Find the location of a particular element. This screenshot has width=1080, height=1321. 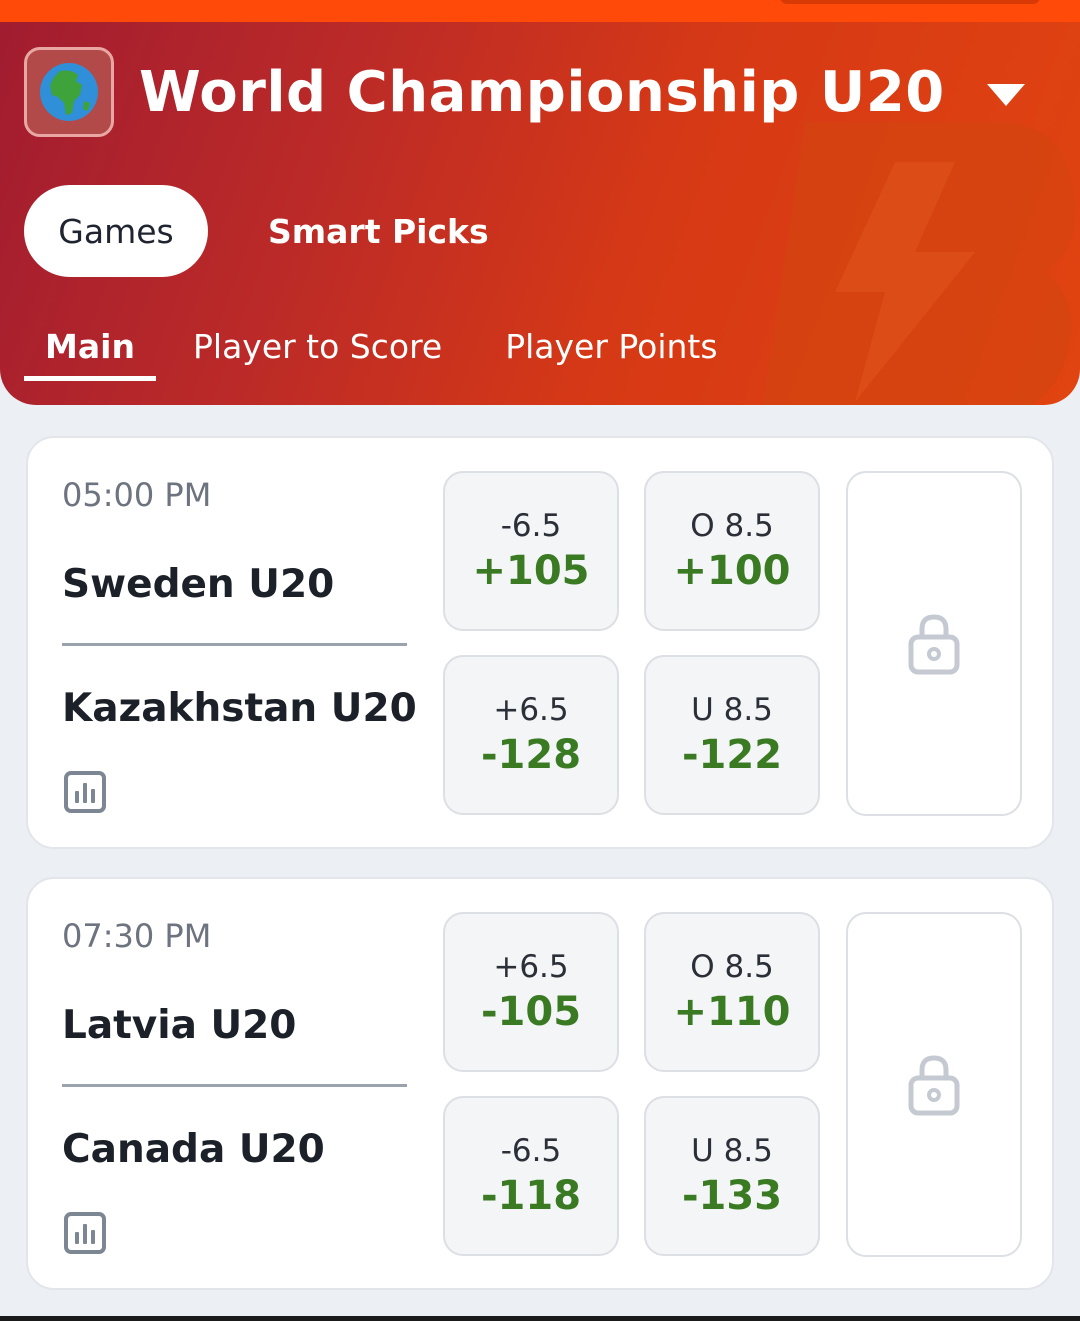

globe-icon is located at coordinates (69, 92).